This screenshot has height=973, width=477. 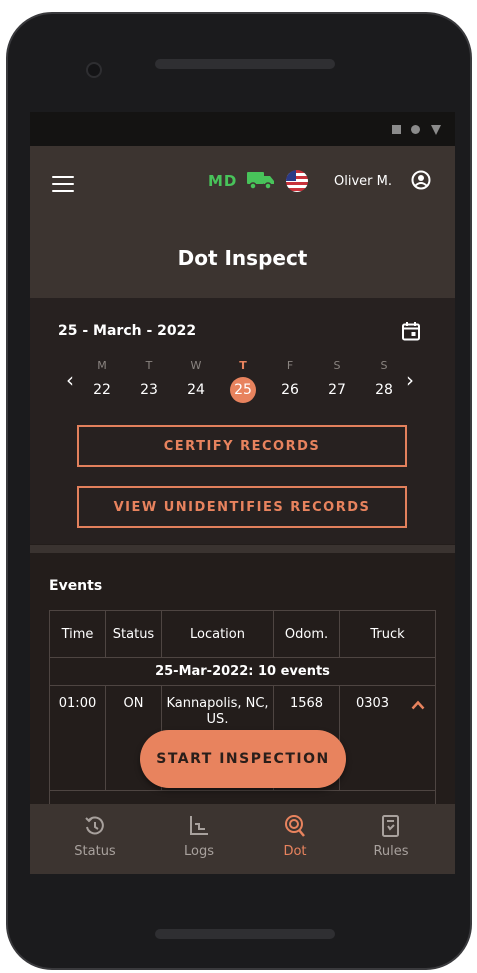 I want to click on nav-label-logs: Logs, so click(x=199, y=851).